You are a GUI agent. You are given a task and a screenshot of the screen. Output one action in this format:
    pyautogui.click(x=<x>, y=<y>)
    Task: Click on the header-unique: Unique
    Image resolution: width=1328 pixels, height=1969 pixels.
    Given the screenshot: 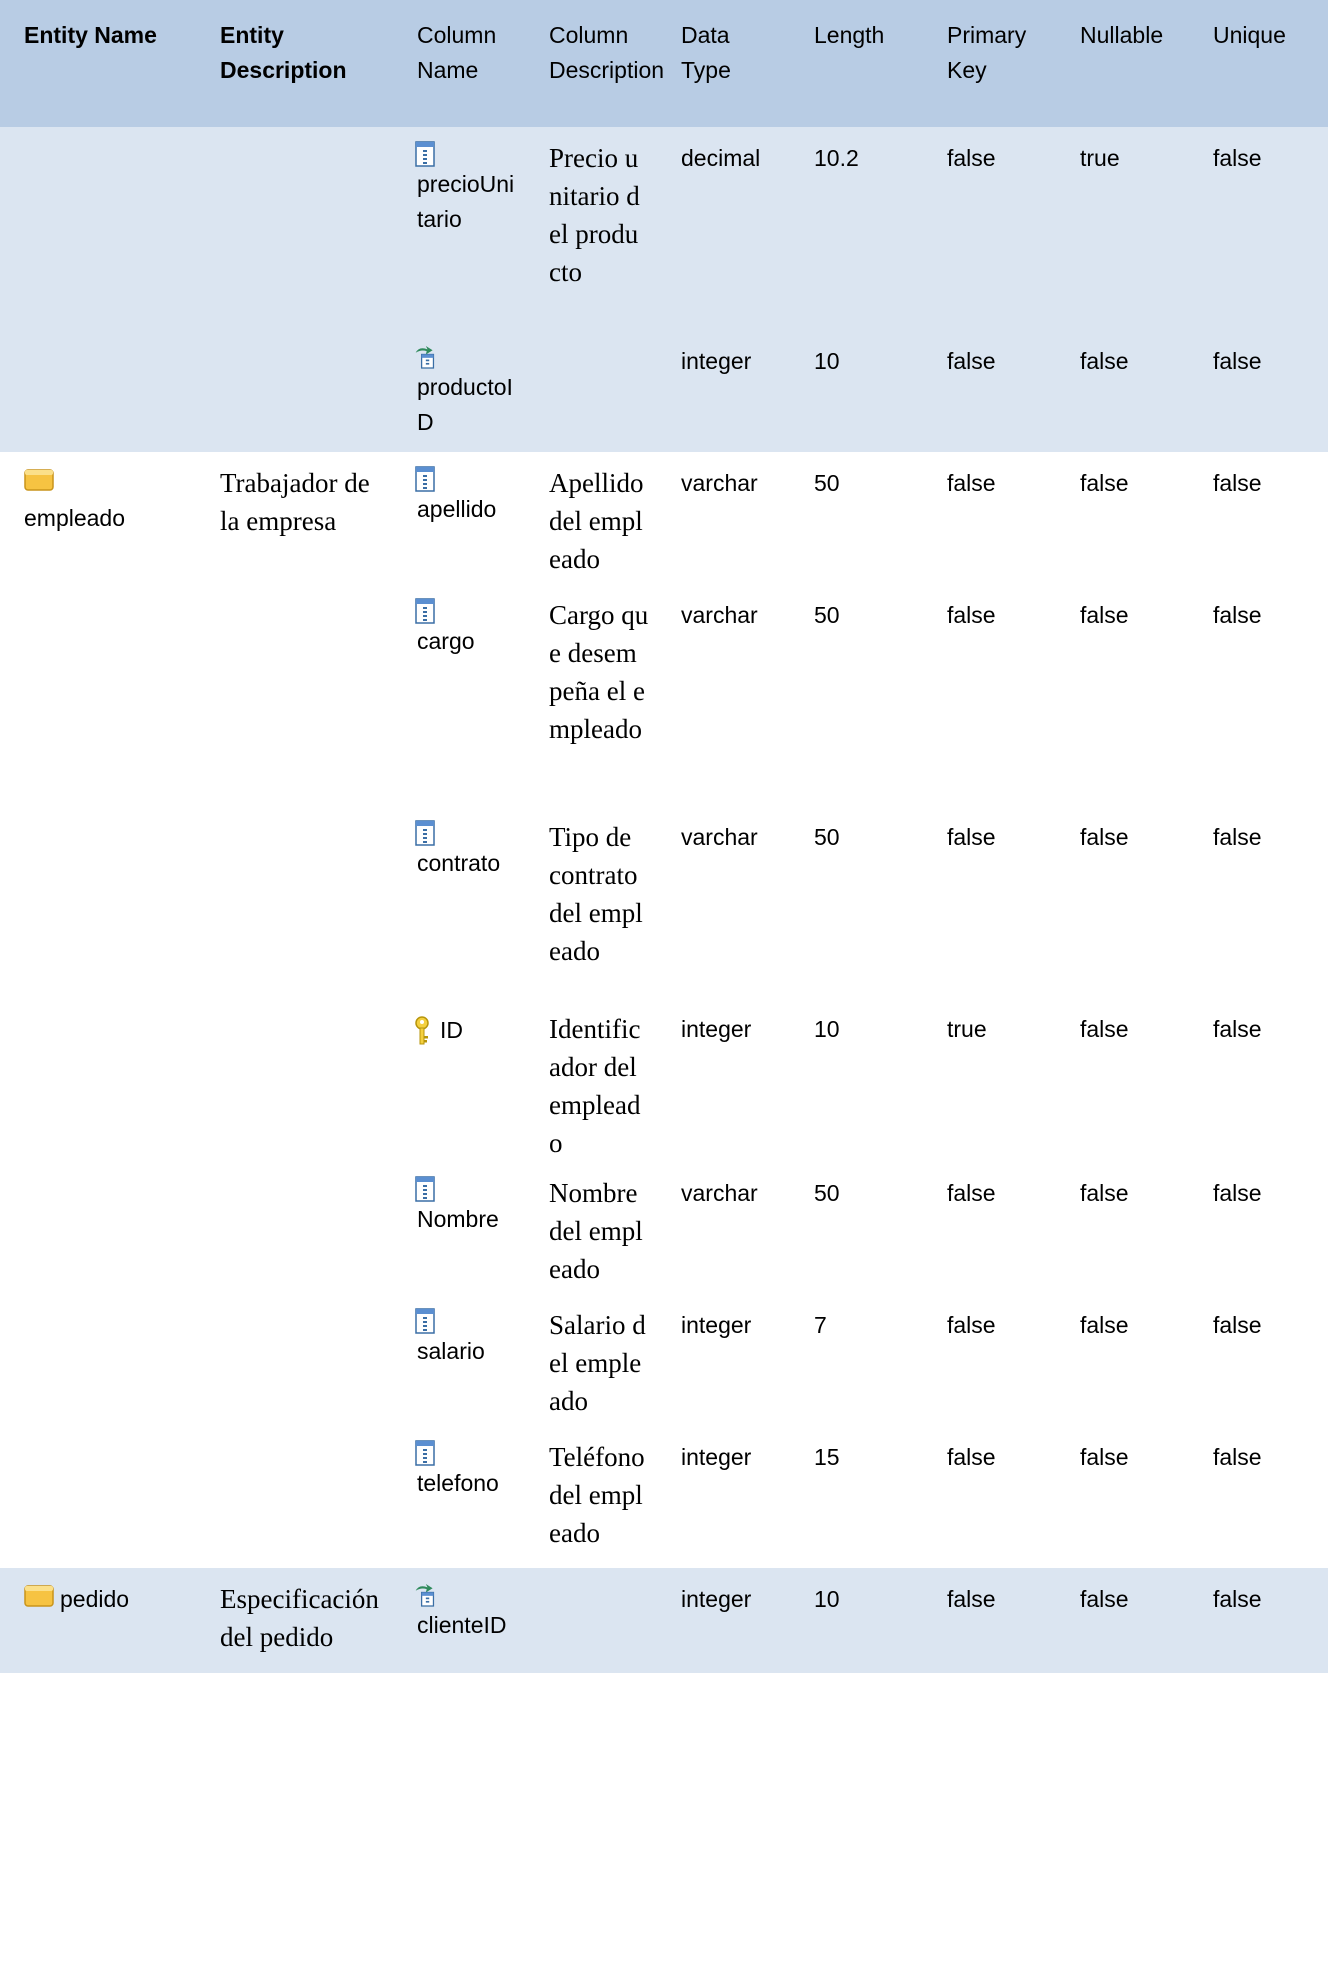 What is the action you would take?
    pyautogui.click(x=1258, y=63)
    